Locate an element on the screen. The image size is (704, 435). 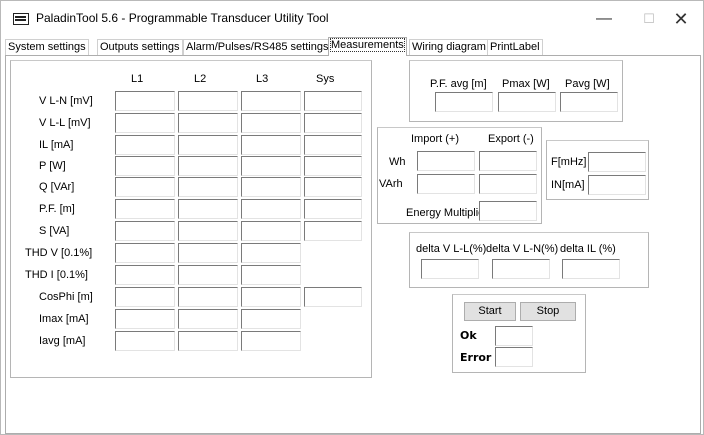
value-field-vll-l3 is located at coordinates (271, 123).